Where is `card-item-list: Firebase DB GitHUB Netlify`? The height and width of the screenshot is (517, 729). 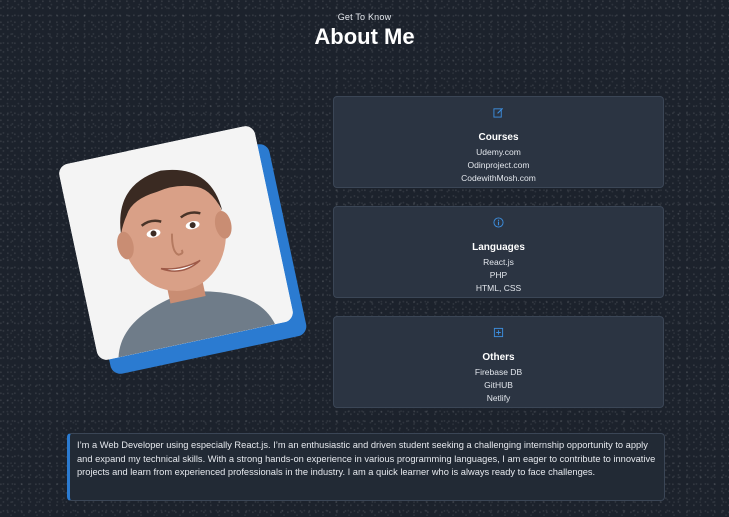
card-item-list: Firebase DB GitHUB Netlify is located at coordinates (498, 385).